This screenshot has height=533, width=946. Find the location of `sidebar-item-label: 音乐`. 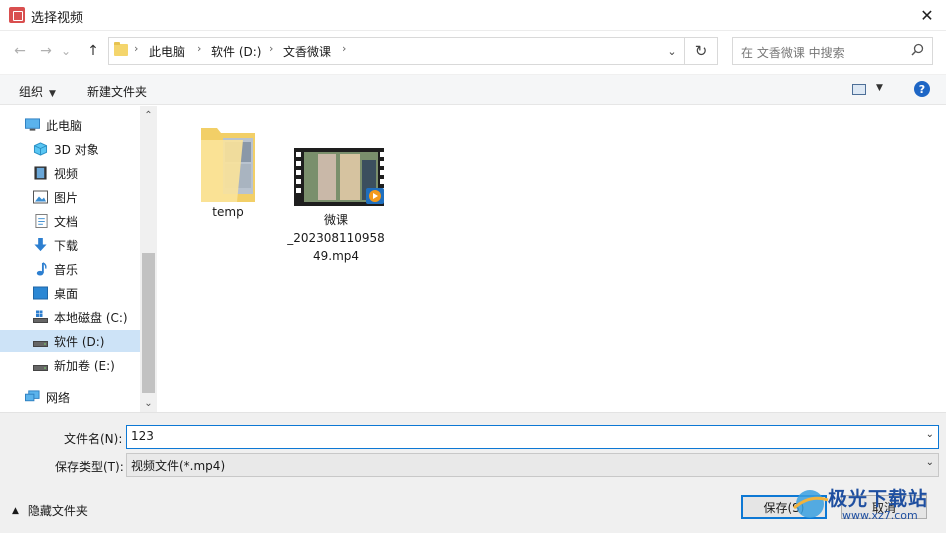

sidebar-item-label: 音乐 is located at coordinates (66, 269).